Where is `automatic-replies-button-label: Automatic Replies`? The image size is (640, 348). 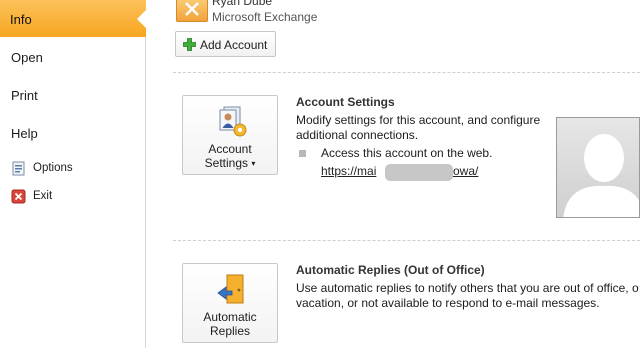
automatic-replies-button-label: Automatic Replies is located at coordinates (230, 324).